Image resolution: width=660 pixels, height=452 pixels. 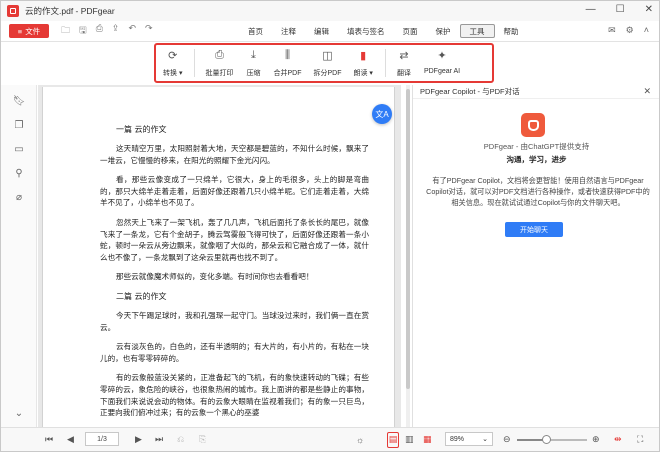 What do you see at coordinates (172, 61) in the screenshot?
I see `tool-convert: ⟳ 转换 ▾` at bounding box center [172, 61].